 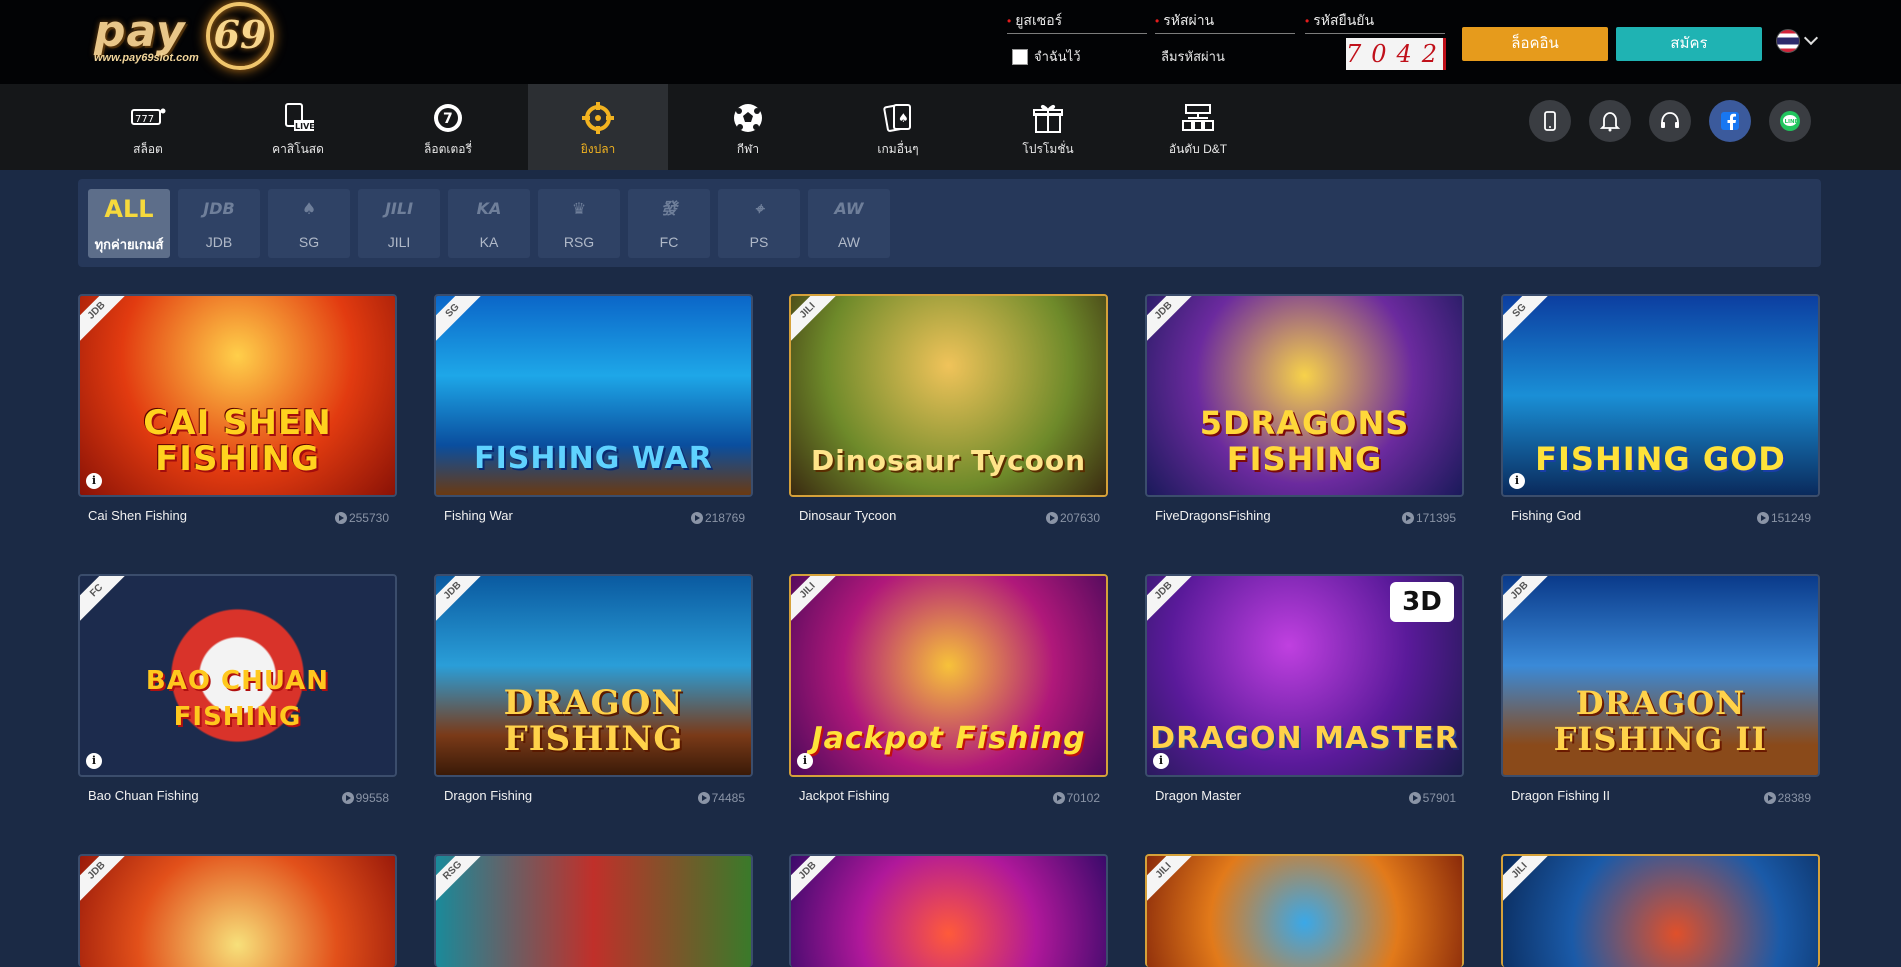 What do you see at coordinates (948, 395) in the screenshot?
I see `game-card-dinosaur-tycoon: Dinosaur Tycoon JILI` at bounding box center [948, 395].